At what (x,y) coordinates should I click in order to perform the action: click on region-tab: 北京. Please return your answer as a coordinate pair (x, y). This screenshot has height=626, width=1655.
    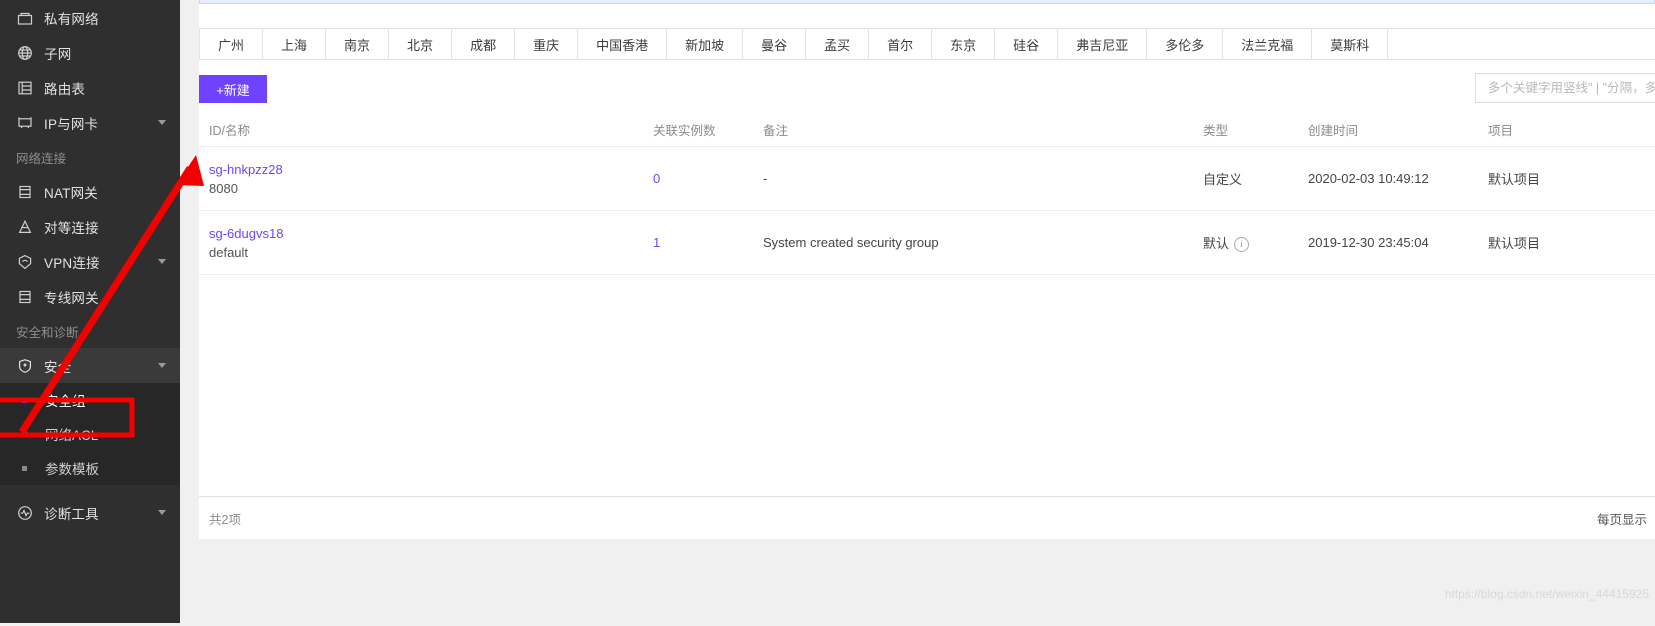
    Looking at the image, I should click on (421, 44).